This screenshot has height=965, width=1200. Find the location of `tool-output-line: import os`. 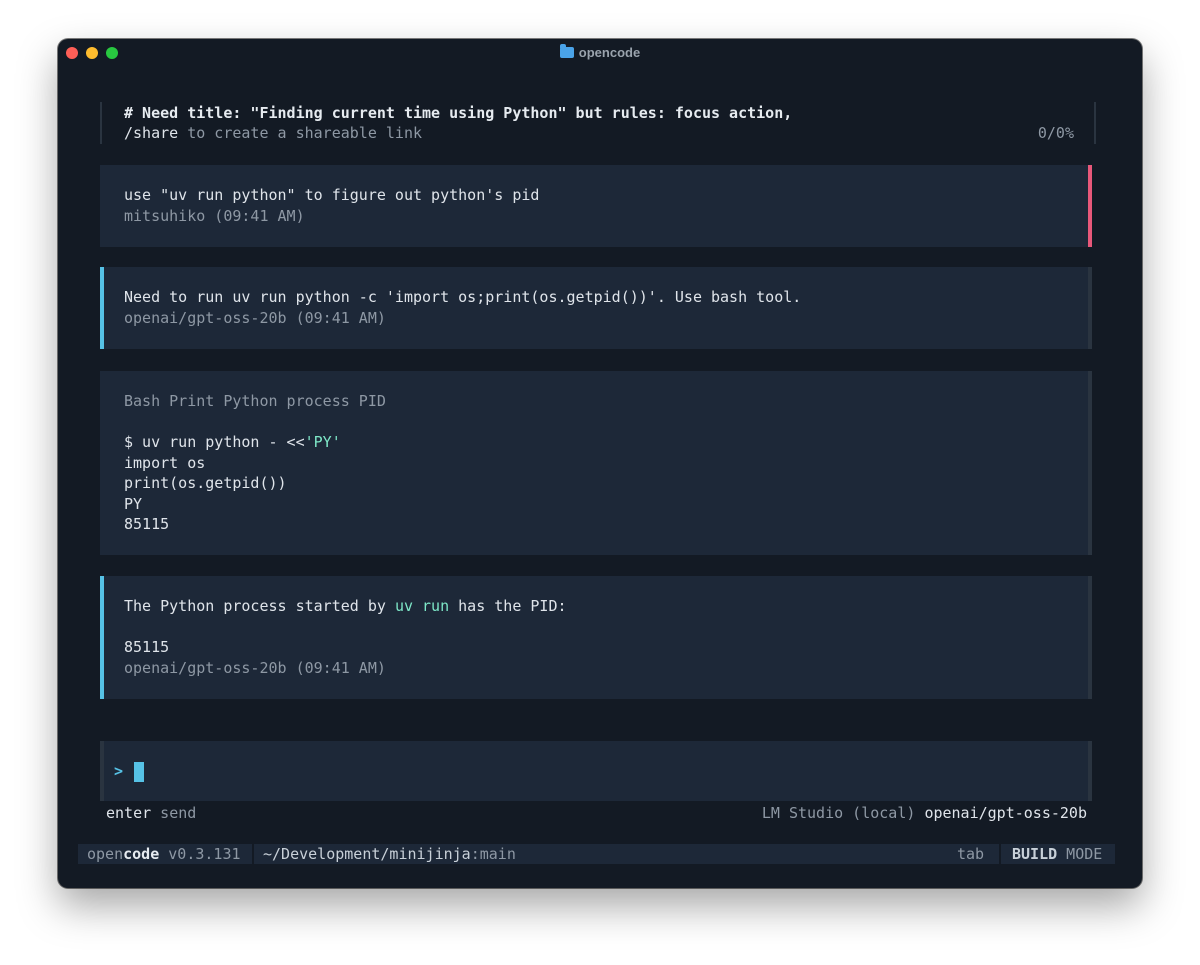

tool-output-line: import os is located at coordinates (165, 462).